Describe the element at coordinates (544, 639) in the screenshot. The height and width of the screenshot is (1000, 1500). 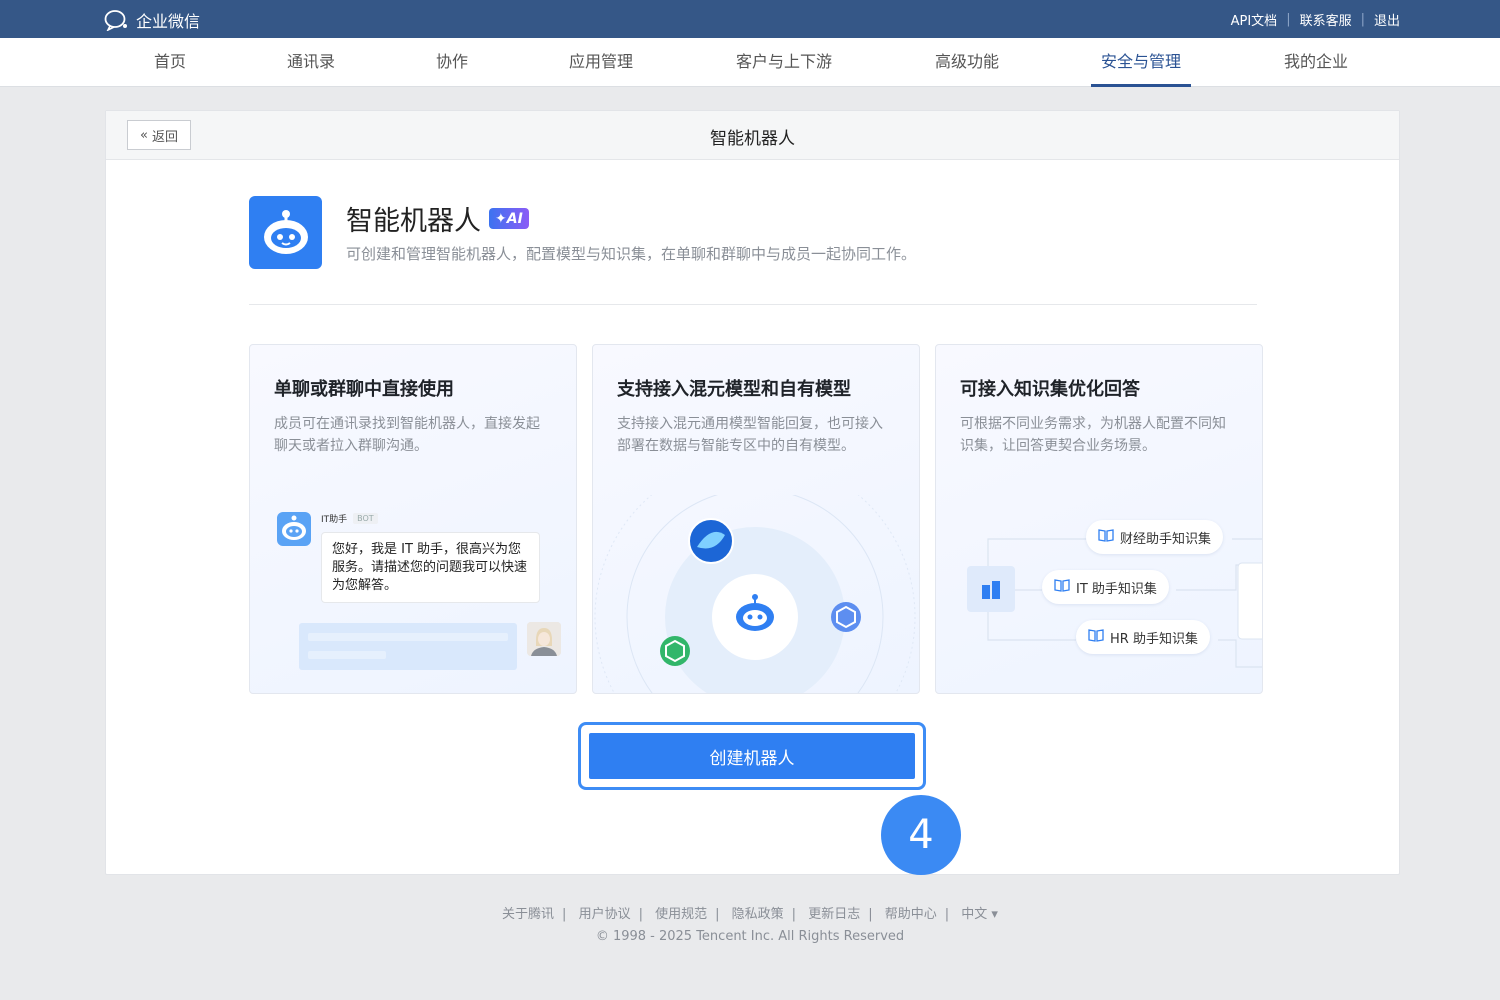
I see `user-avatar` at that location.